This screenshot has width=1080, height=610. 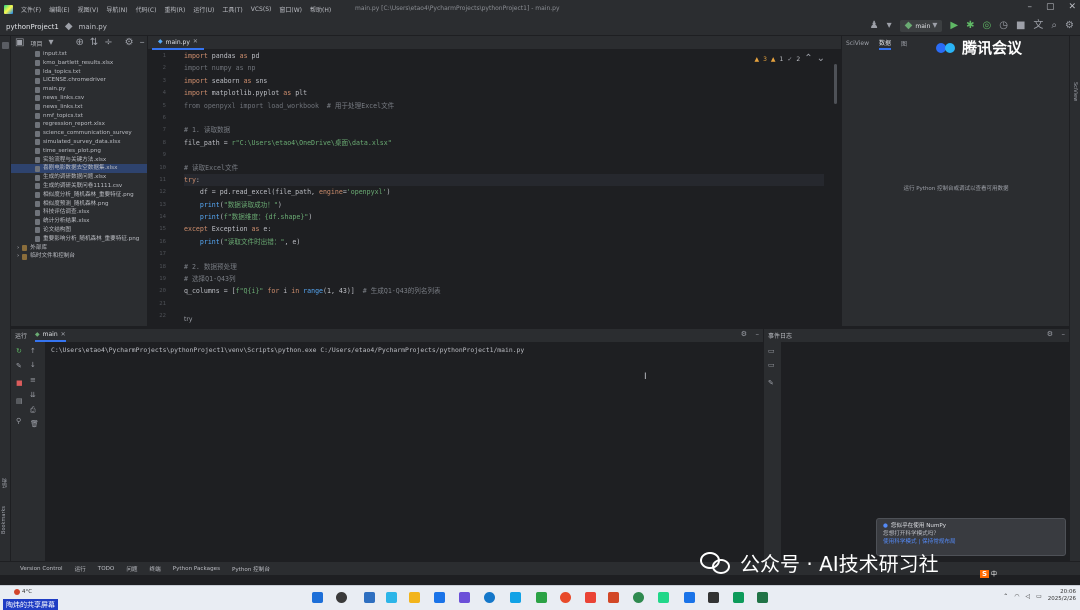 I want to click on start-icon, so click(x=317, y=597).